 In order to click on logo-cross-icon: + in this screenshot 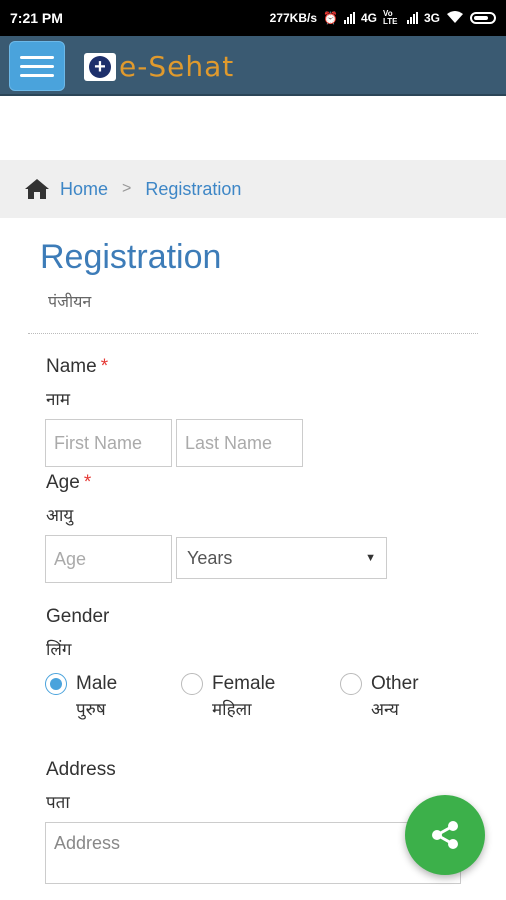, I will do `click(100, 66)`.